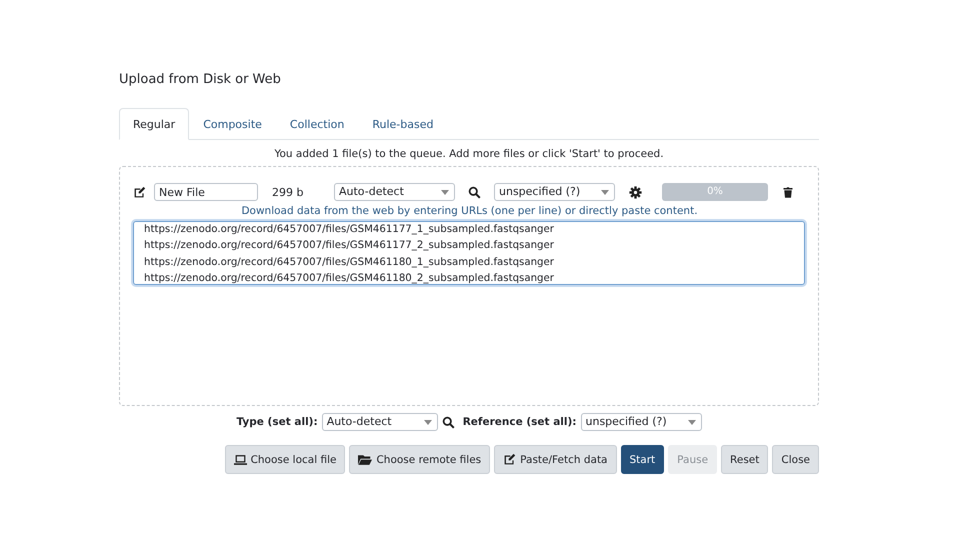  I want to click on help-text: Download data from the web by entering URLs (one per line) or directly paste content., so click(469, 211).